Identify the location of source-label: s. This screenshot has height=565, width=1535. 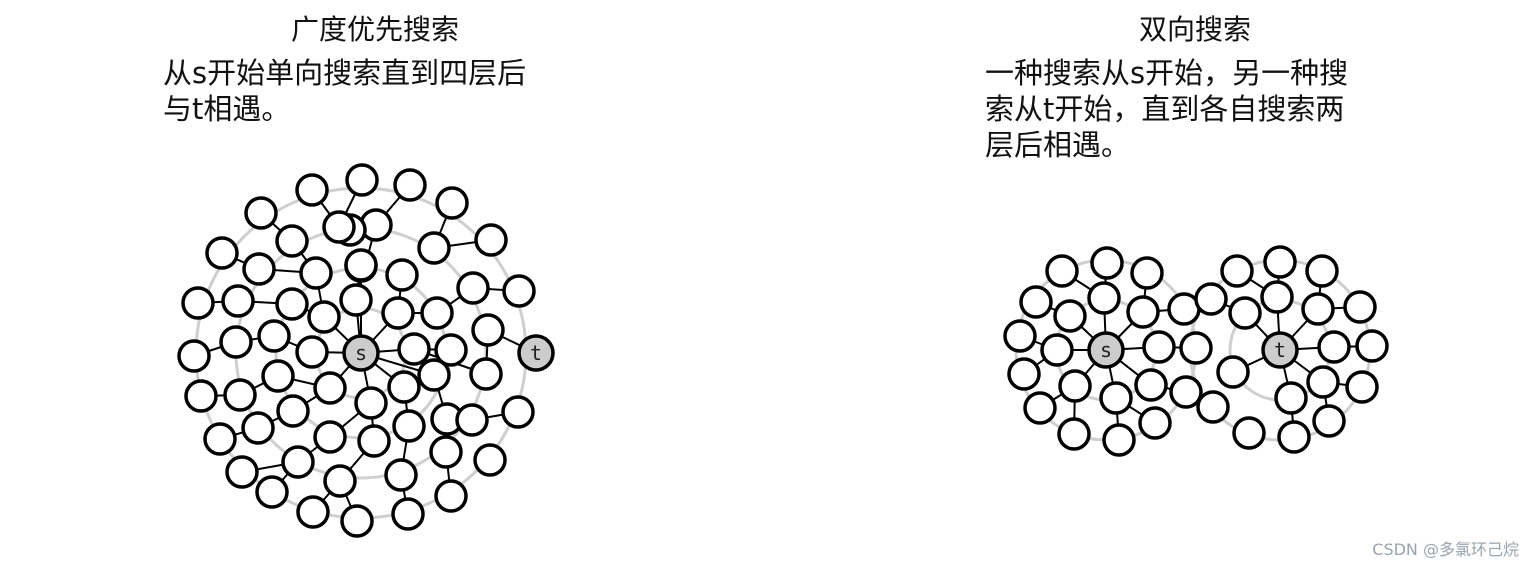
(361, 353).